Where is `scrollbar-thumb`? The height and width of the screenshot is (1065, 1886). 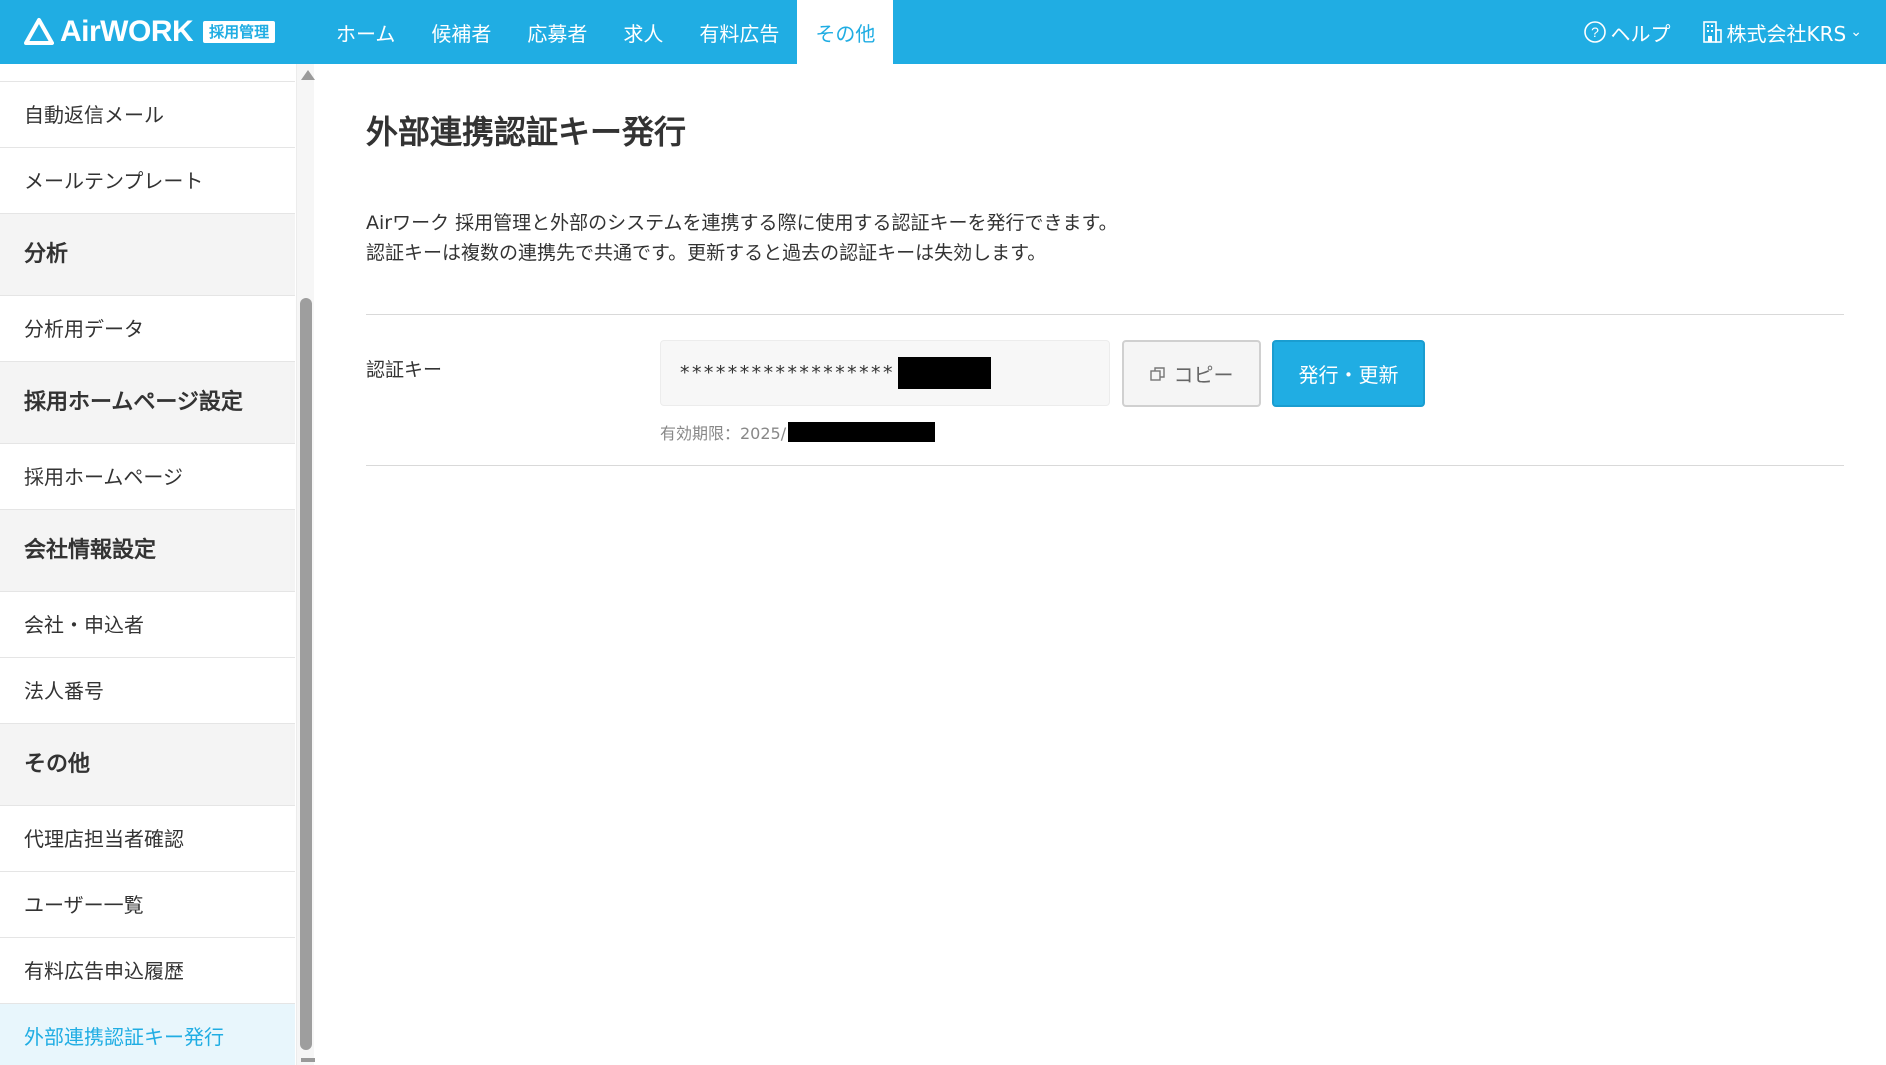 scrollbar-thumb is located at coordinates (306, 674).